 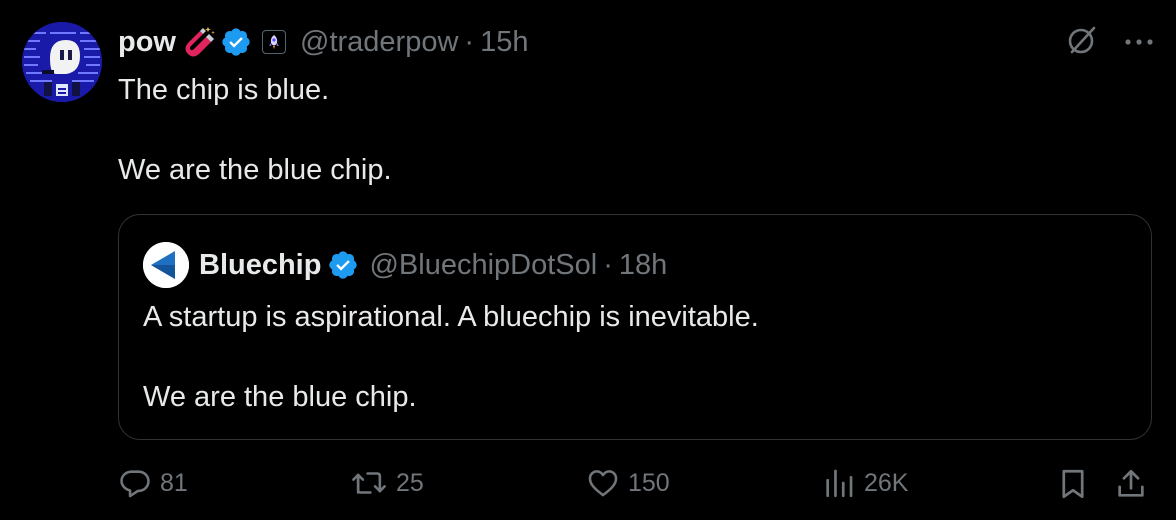 I want to click on repost-icon, so click(x=369, y=483).